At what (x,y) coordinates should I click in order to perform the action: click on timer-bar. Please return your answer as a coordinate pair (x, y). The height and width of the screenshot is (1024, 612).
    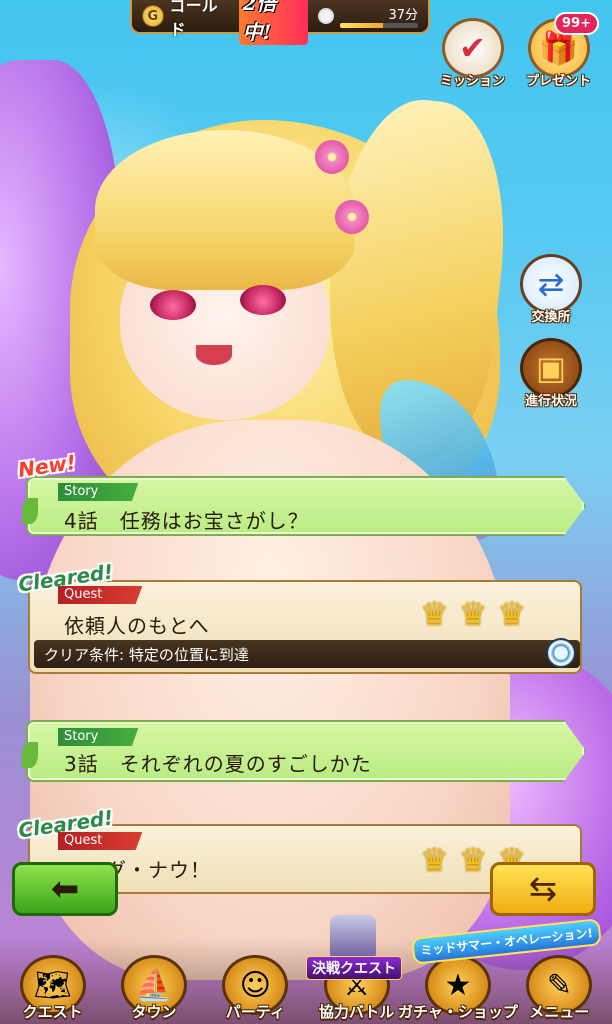
    Looking at the image, I should click on (379, 25).